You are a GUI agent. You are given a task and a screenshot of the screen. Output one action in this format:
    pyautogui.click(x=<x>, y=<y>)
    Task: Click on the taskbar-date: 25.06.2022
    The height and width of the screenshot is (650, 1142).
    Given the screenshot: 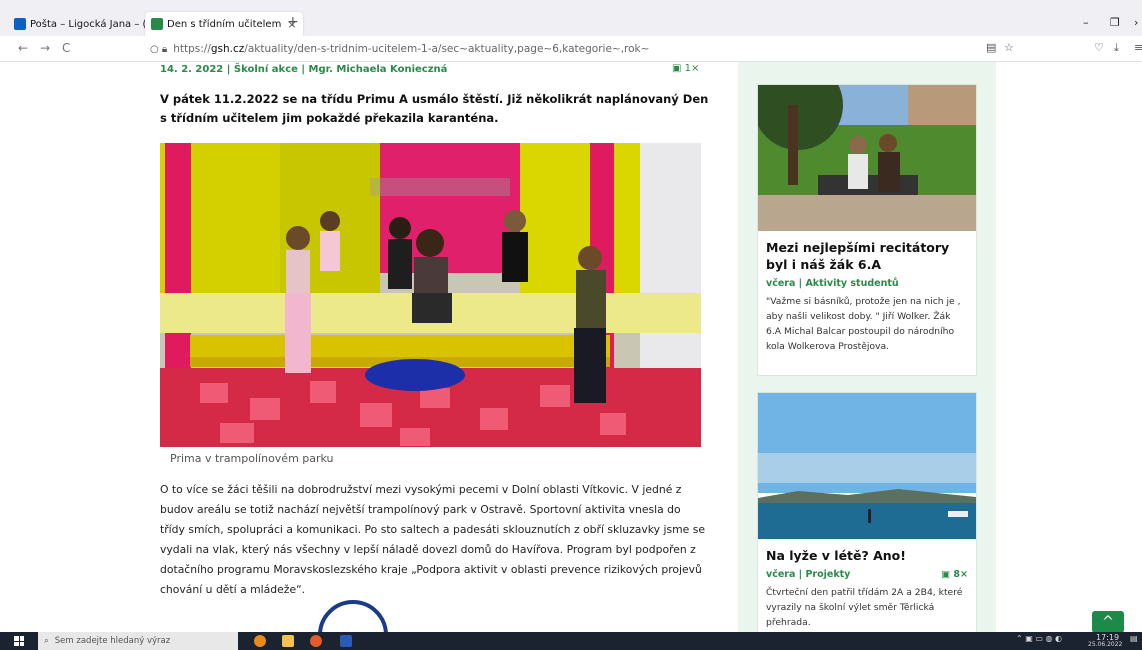 What is the action you would take?
    pyautogui.click(x=1105, y=644)
    